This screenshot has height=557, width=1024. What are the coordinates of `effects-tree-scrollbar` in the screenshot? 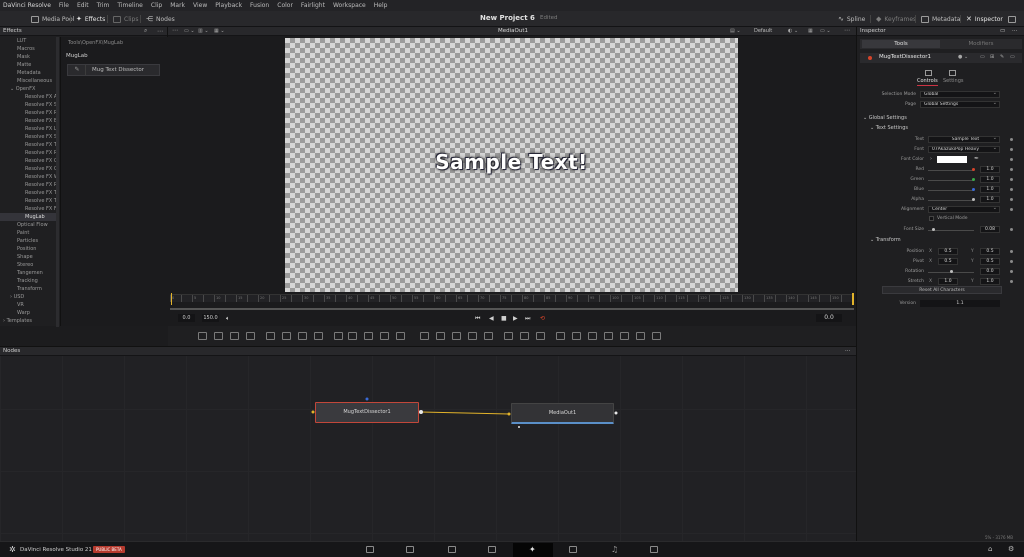 It's located at (57, 182).